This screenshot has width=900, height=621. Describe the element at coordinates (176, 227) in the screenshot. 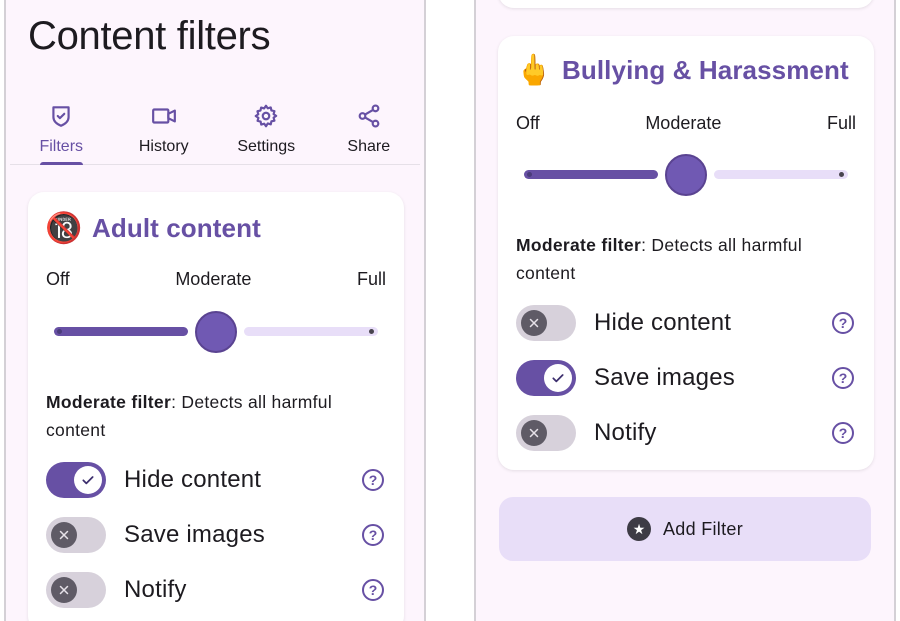

I see `card-title: Adult content` at that location.